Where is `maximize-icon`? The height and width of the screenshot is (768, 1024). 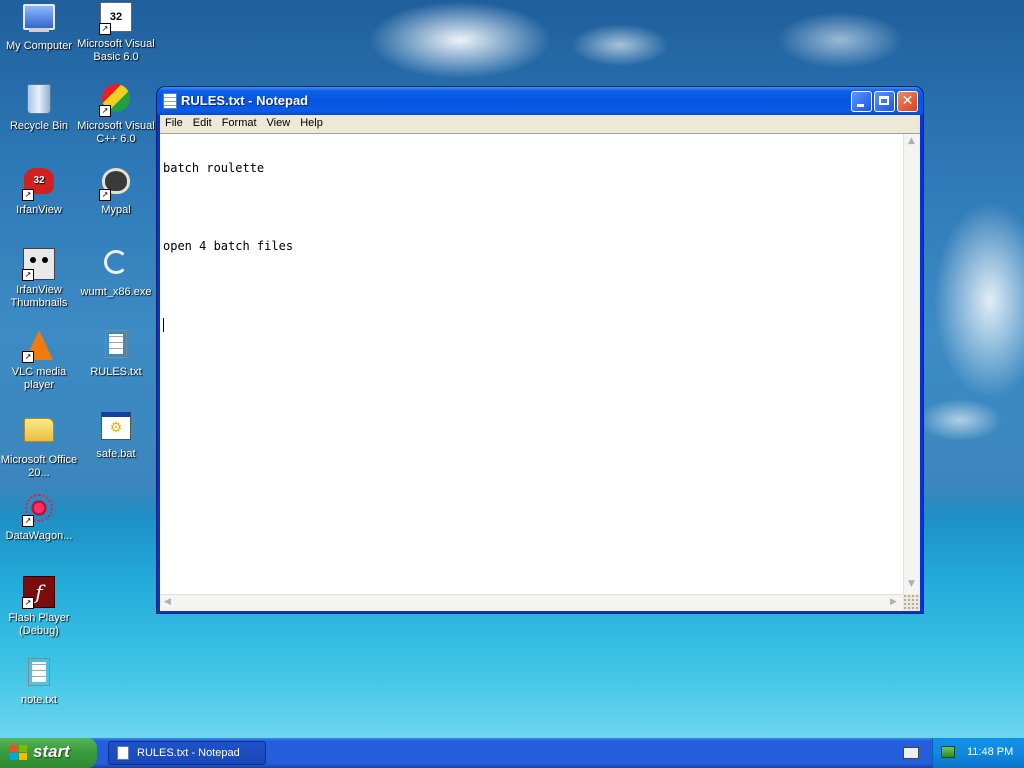
maximize-icon is located at coordinates (884, 101).